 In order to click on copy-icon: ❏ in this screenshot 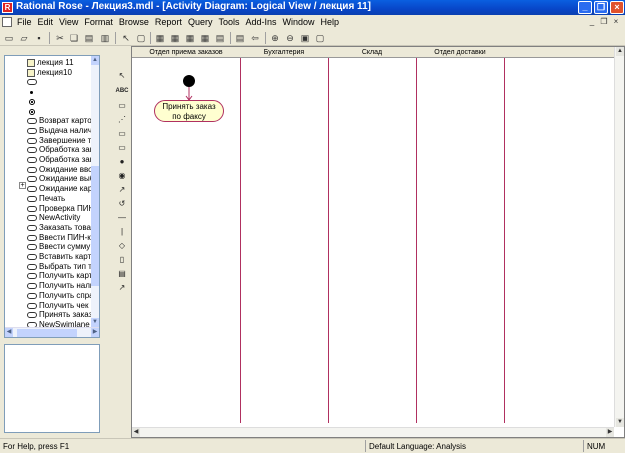, I will do `click(74, 38)`.